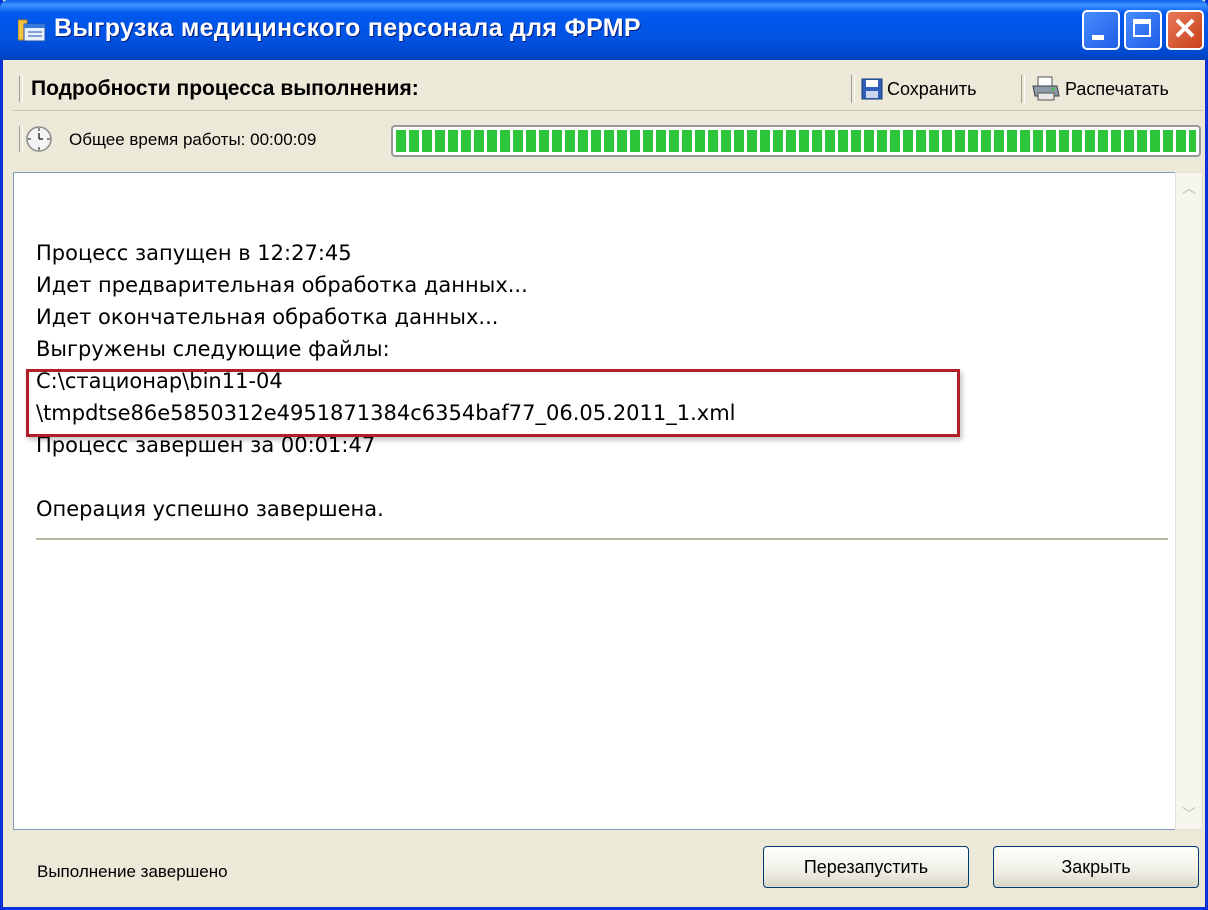 This screenshot has height=910, width=1208. Describe the element at coordinates (493, 403) in the screenshot. I see `file-path-highlight` at that location.